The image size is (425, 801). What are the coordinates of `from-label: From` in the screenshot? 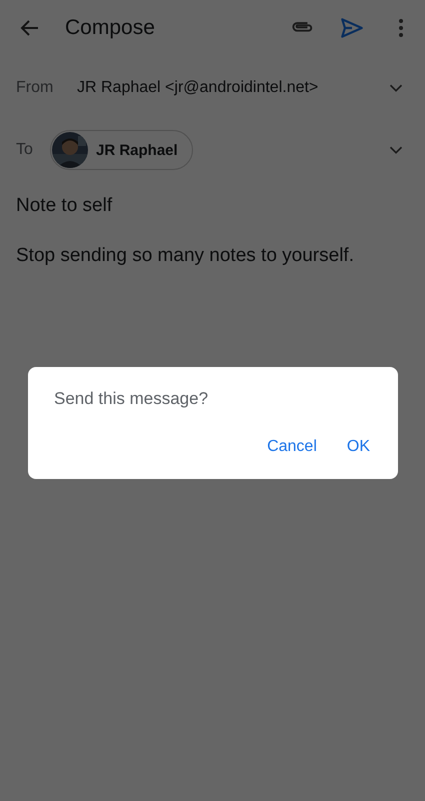 It's located at (35, 88).